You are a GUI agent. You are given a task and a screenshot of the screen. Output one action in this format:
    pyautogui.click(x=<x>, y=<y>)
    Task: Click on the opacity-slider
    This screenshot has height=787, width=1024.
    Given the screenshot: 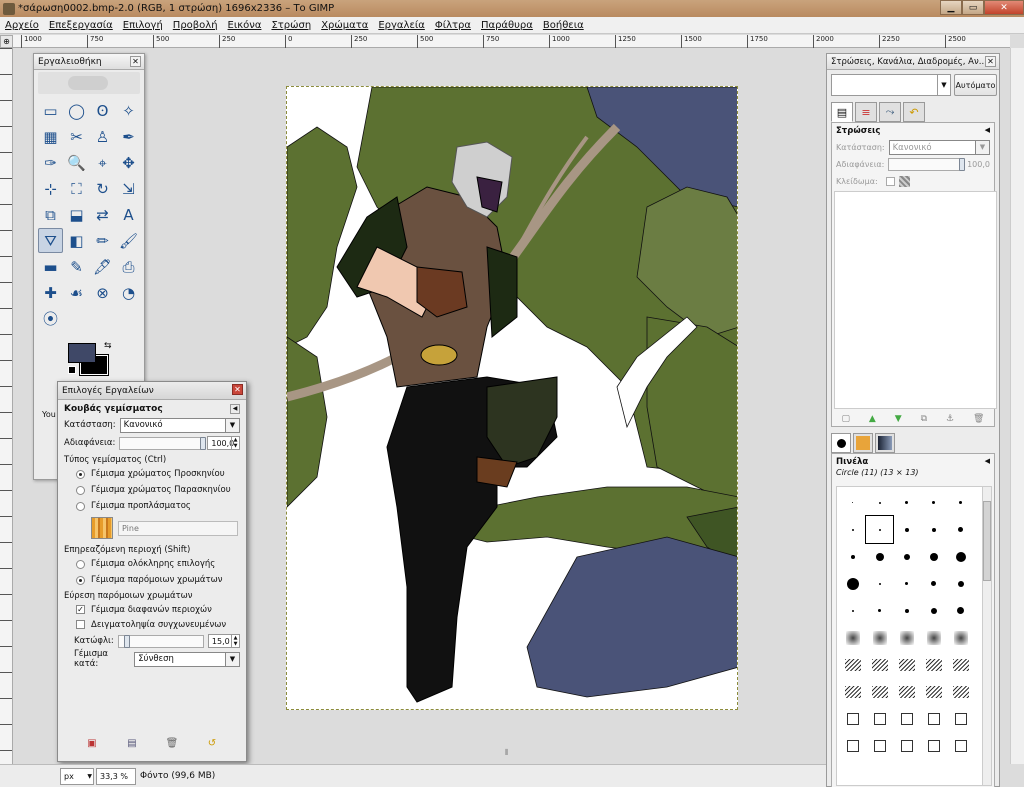 What is the action you would take?
    pyautogui.click(x=163, y=443)
    